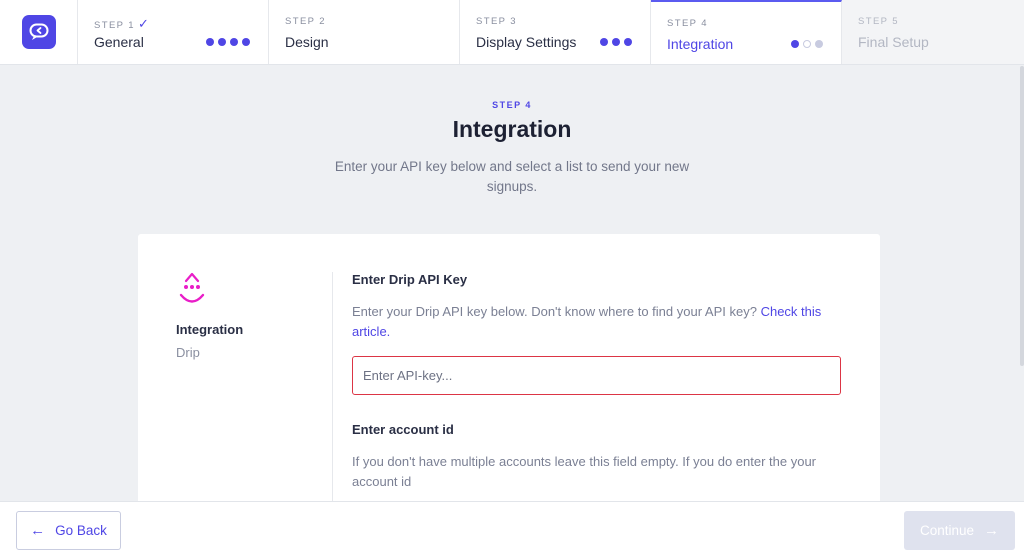 Image resolution: width=1024 pixels, height=555 pixels. Describe the element at coordinates (526, 42) in the screenshot. I see `step-name: Display Settings` at that location.